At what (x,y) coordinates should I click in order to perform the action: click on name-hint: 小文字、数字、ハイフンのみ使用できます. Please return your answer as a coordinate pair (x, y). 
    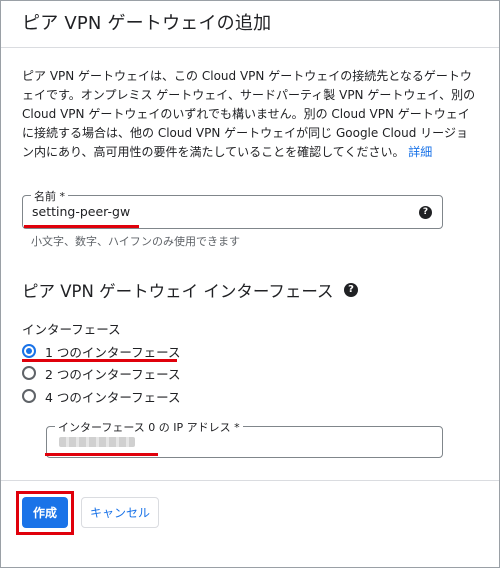
    Looking at the image, I should click on (135, 241).